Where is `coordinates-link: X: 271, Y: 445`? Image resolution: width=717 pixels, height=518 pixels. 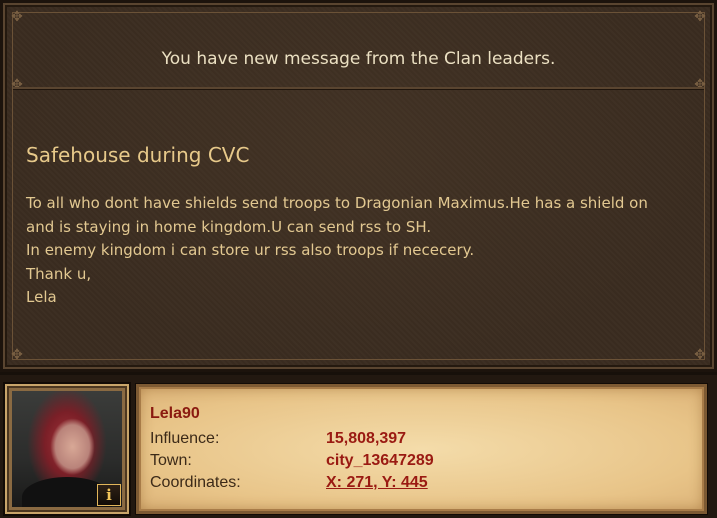
coordinates-link: X: 271, Y: 445 is located at coordinates (377, 483).